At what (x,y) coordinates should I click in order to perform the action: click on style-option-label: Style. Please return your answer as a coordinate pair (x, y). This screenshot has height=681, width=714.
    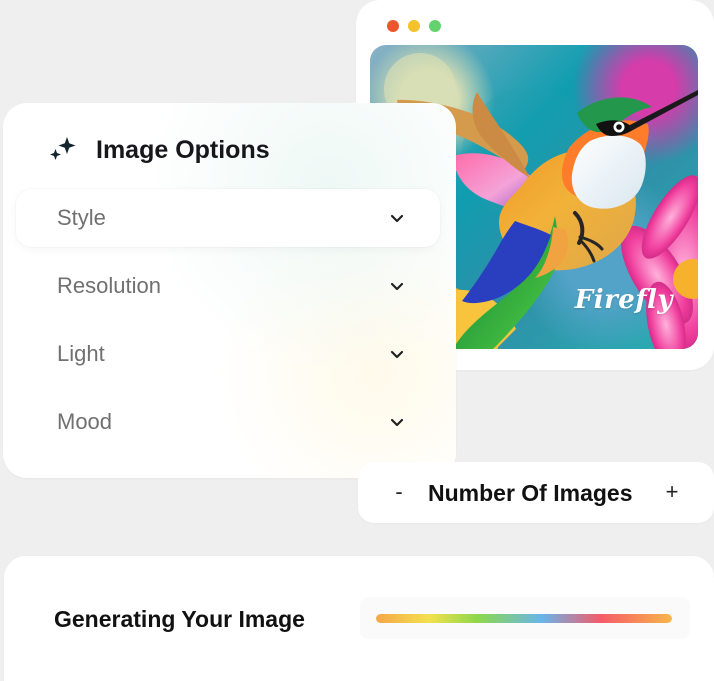
    Looking at the image, I should click on (81, 217).